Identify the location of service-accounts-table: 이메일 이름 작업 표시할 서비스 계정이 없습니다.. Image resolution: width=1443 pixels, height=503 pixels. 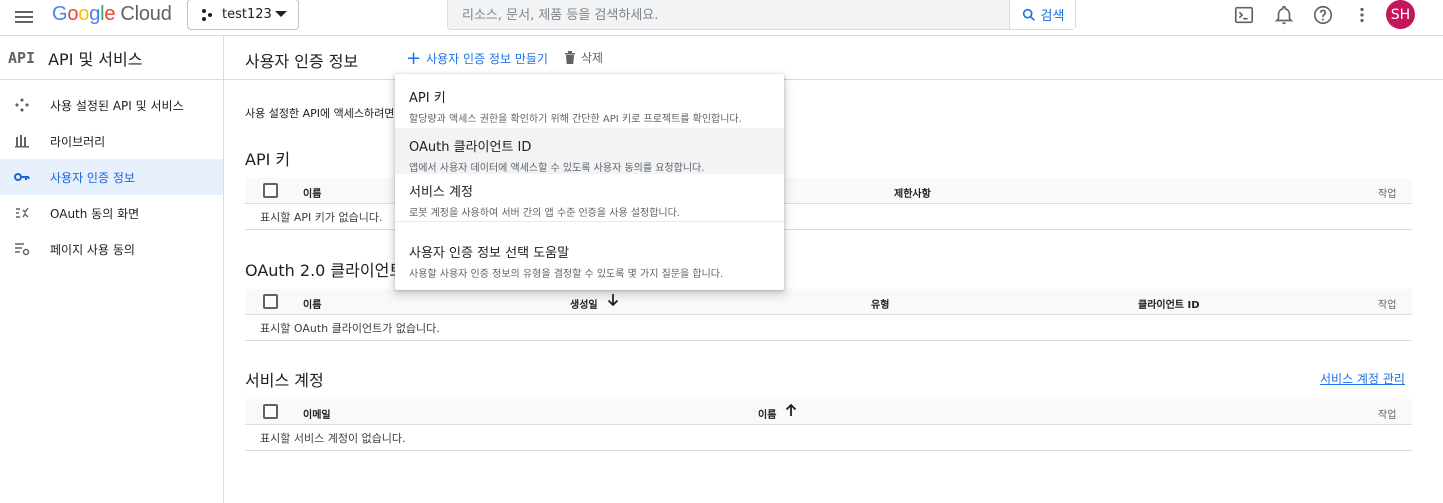
(828, 425).